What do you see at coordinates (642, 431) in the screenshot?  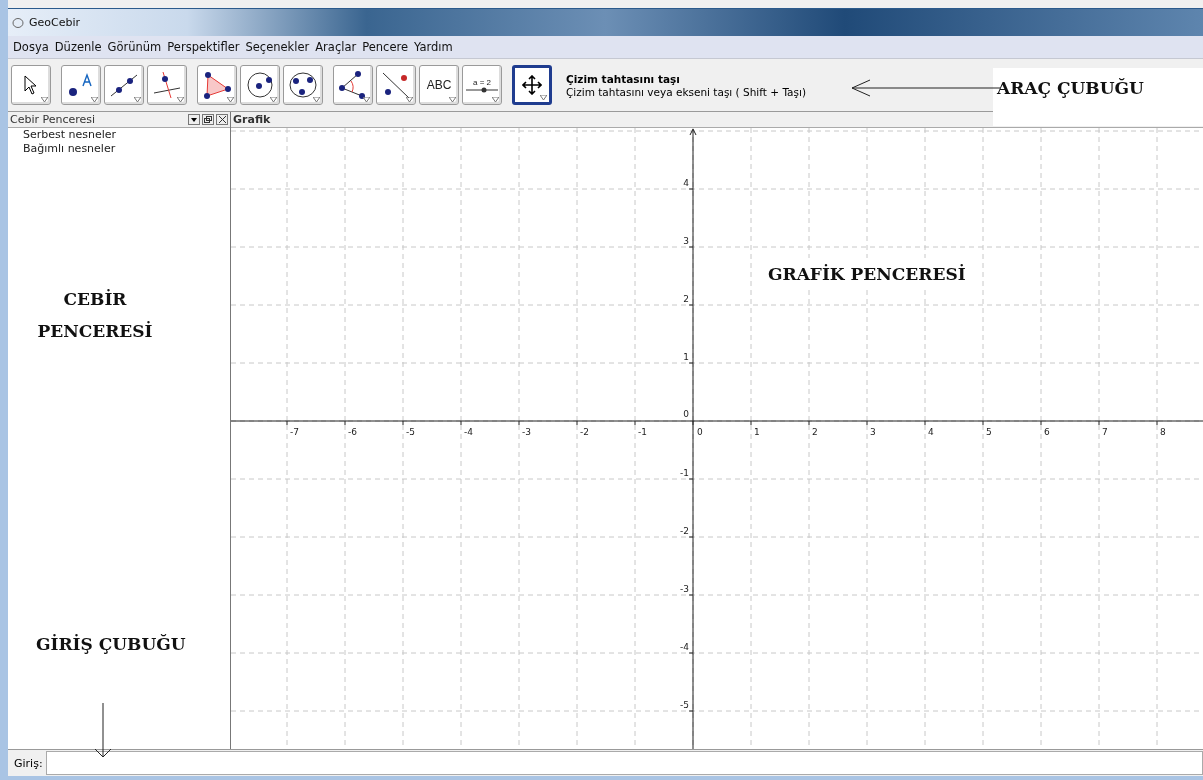 I see `x-tick-label: -1` at bounding box center [642, 431].